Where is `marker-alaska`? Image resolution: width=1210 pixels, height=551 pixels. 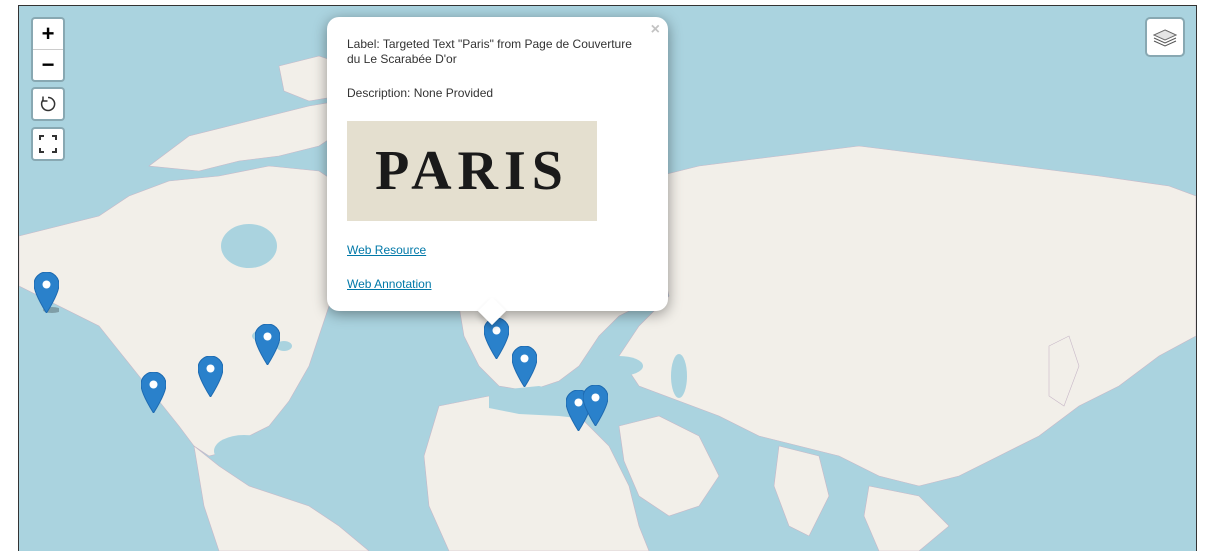
marker-alaska is located at coordinates (47, 292).